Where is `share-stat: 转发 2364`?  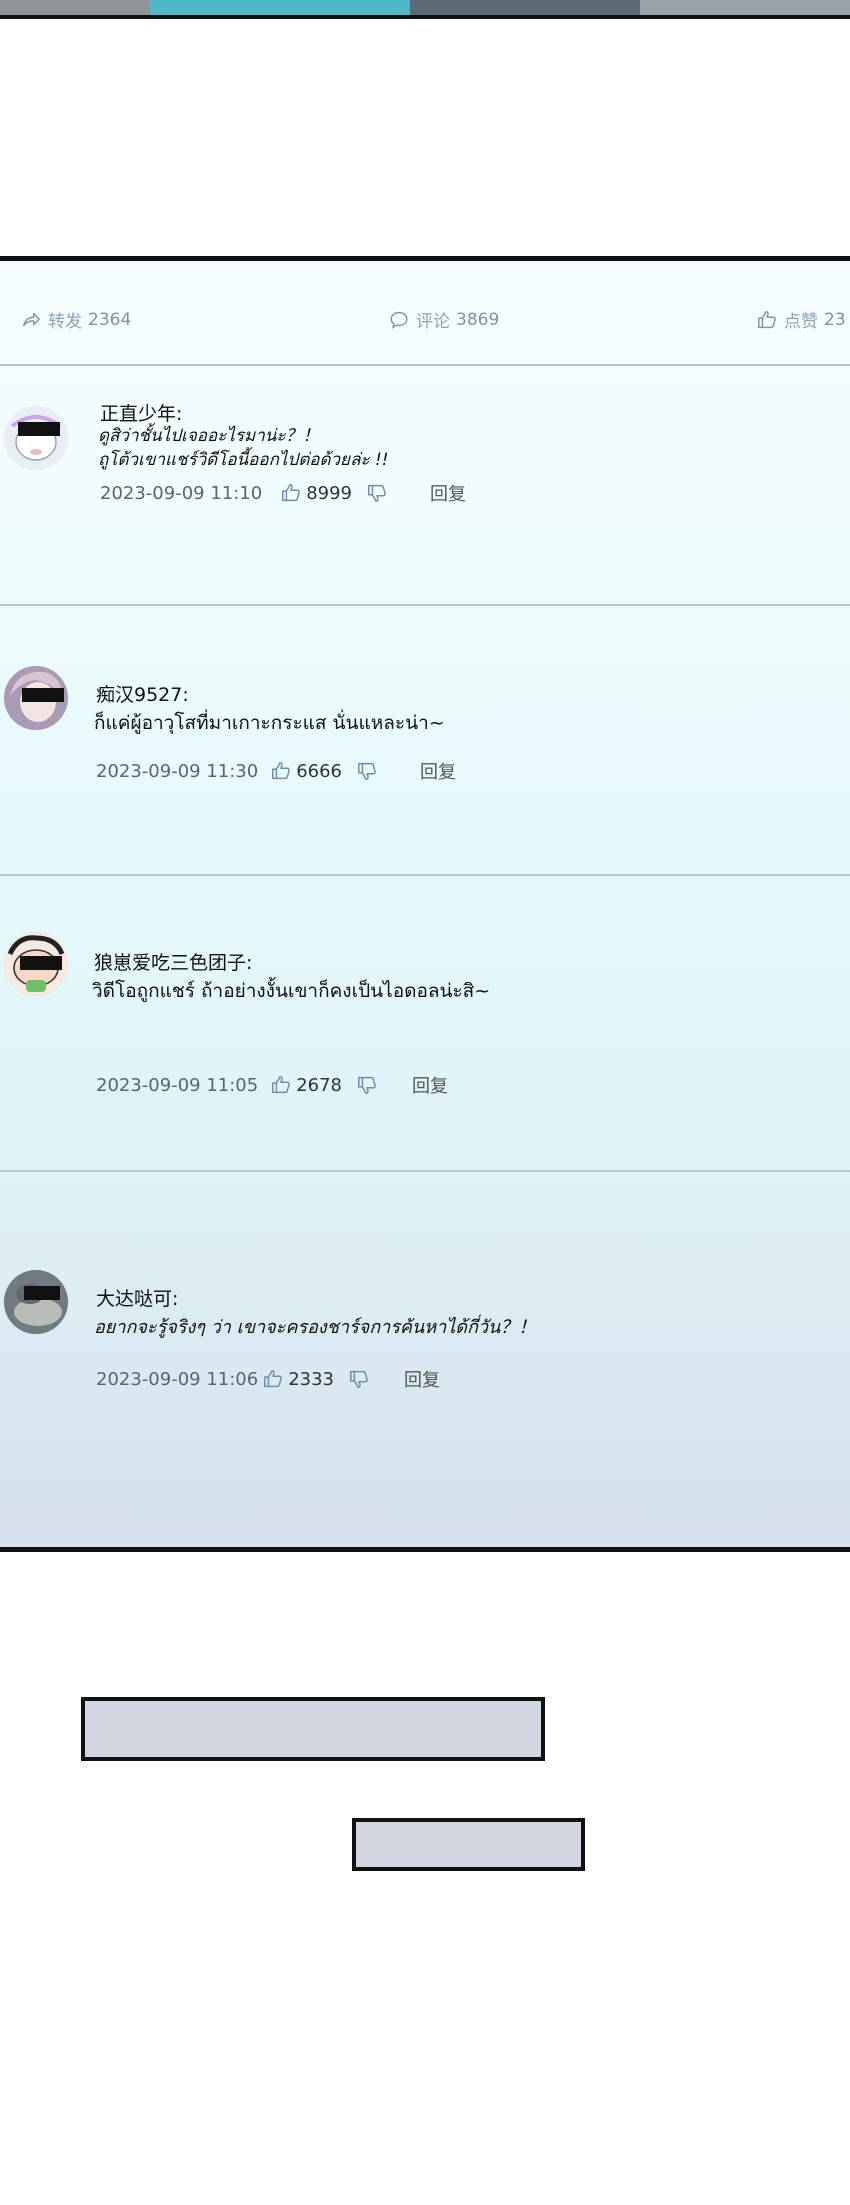 share-stat: 转发 2364 is located at coordinates (75, 319).